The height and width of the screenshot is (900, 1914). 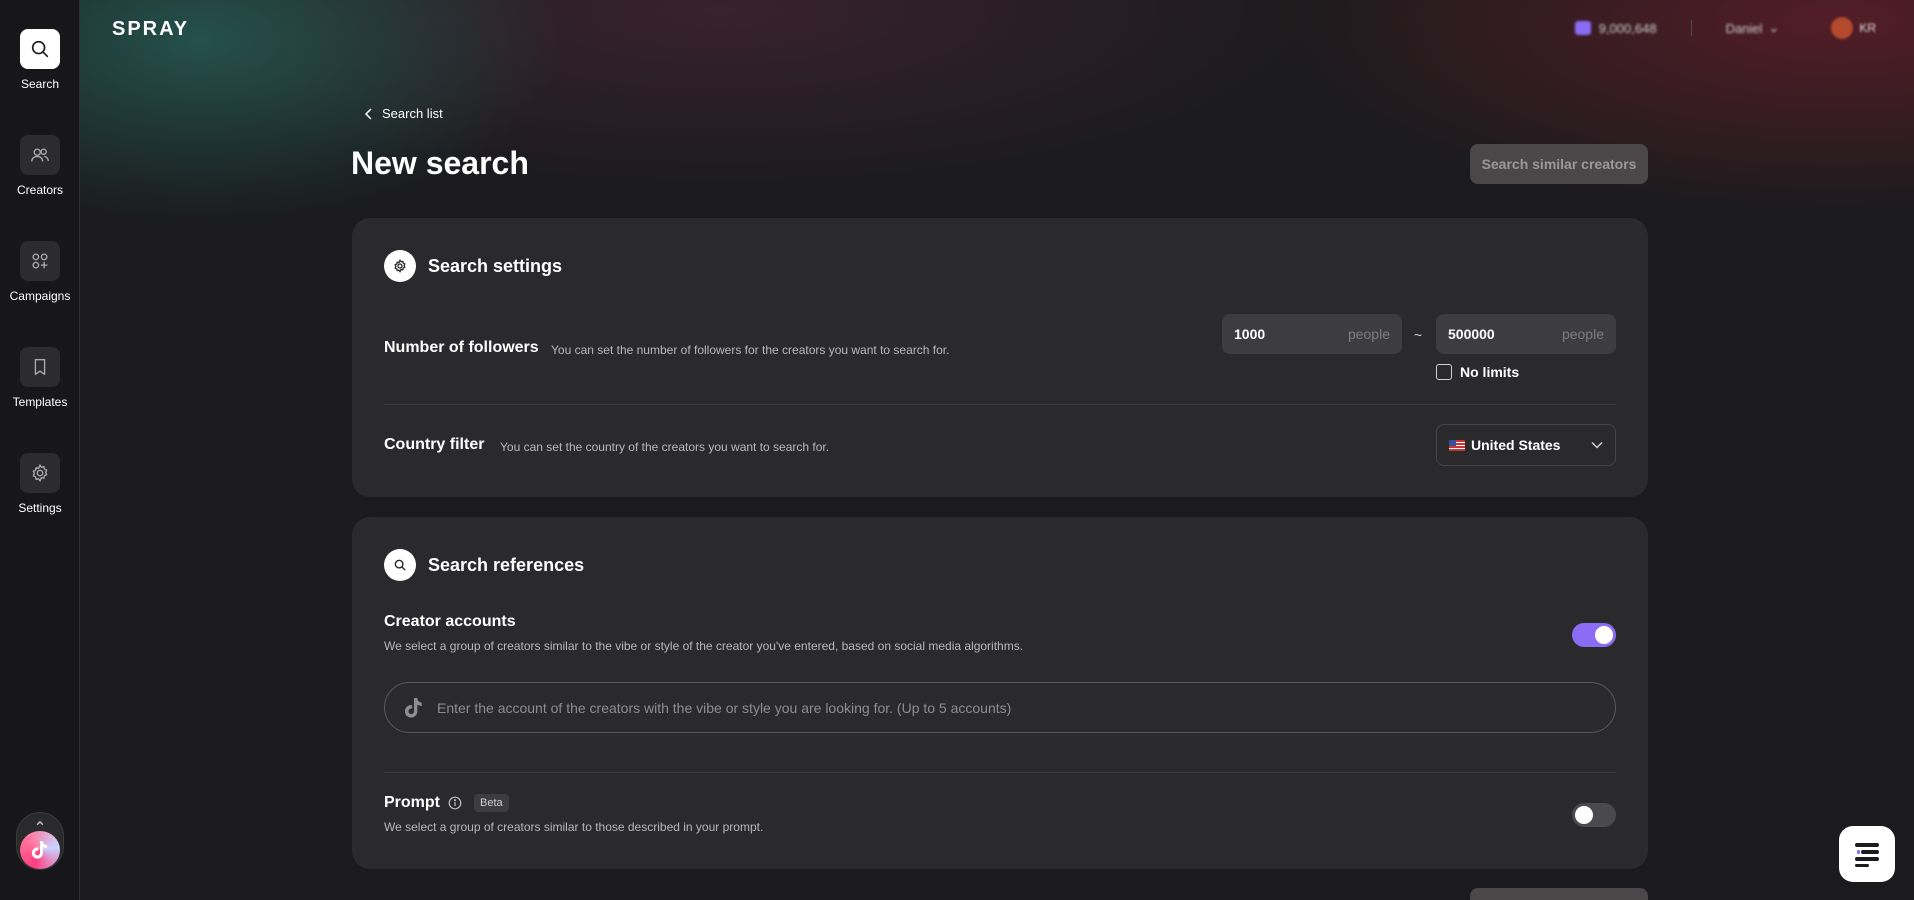 I want to click on no-limits-label: No limits, so click(x=1490, y=372).